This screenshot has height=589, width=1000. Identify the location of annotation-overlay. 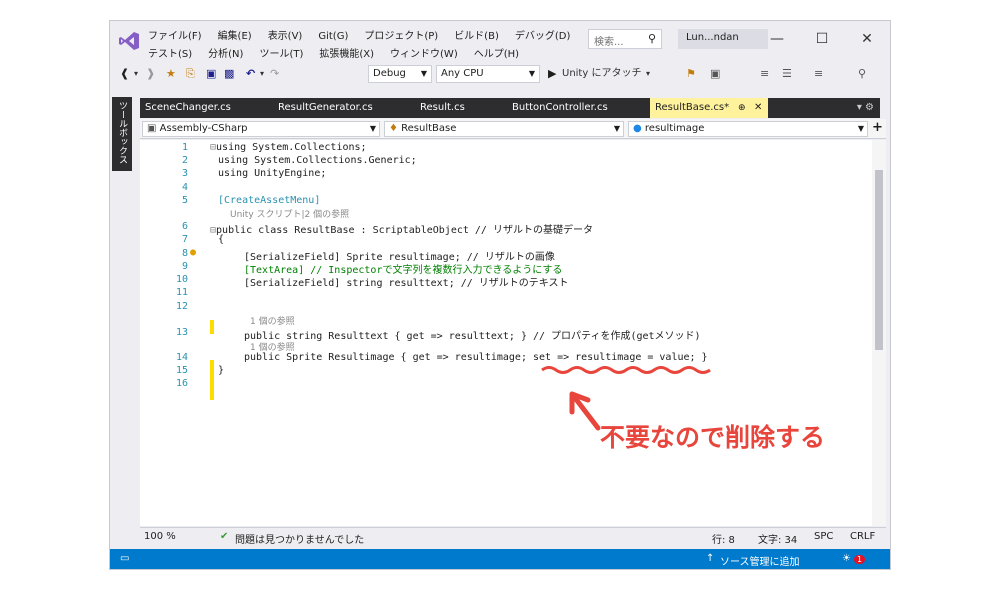
(626, 398).